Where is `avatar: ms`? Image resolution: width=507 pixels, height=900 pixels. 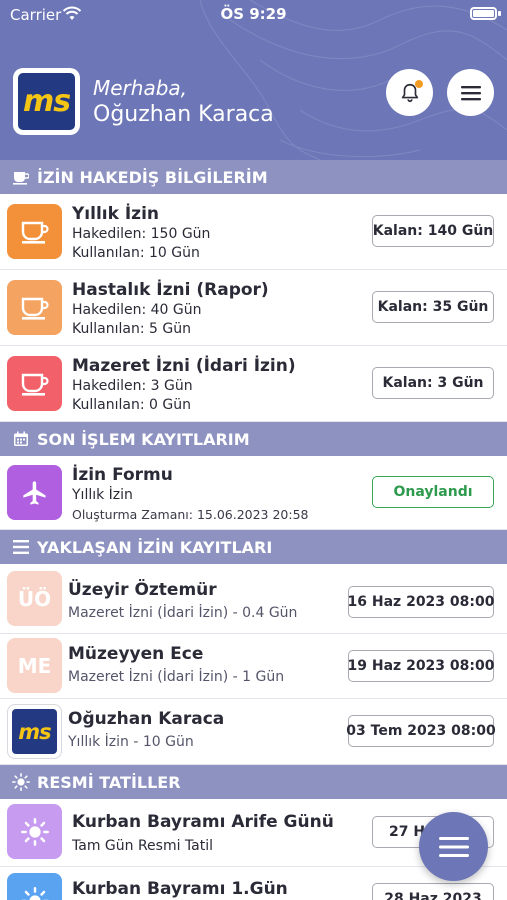 avatar: ms is located at coordinates (34, 731).